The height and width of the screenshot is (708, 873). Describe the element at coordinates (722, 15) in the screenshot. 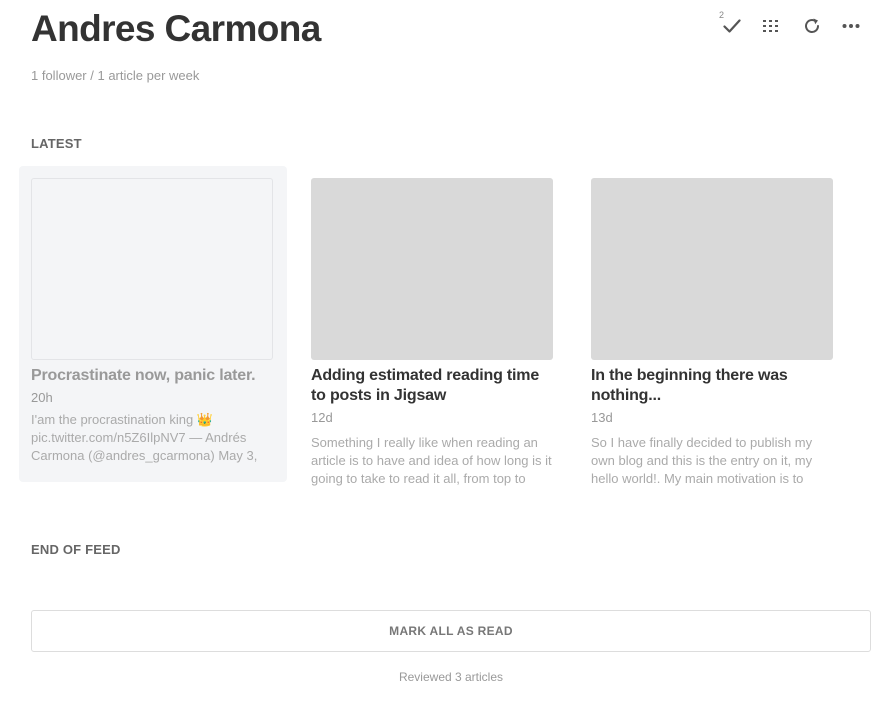

I see `unread-count-badge: 2` at that location.